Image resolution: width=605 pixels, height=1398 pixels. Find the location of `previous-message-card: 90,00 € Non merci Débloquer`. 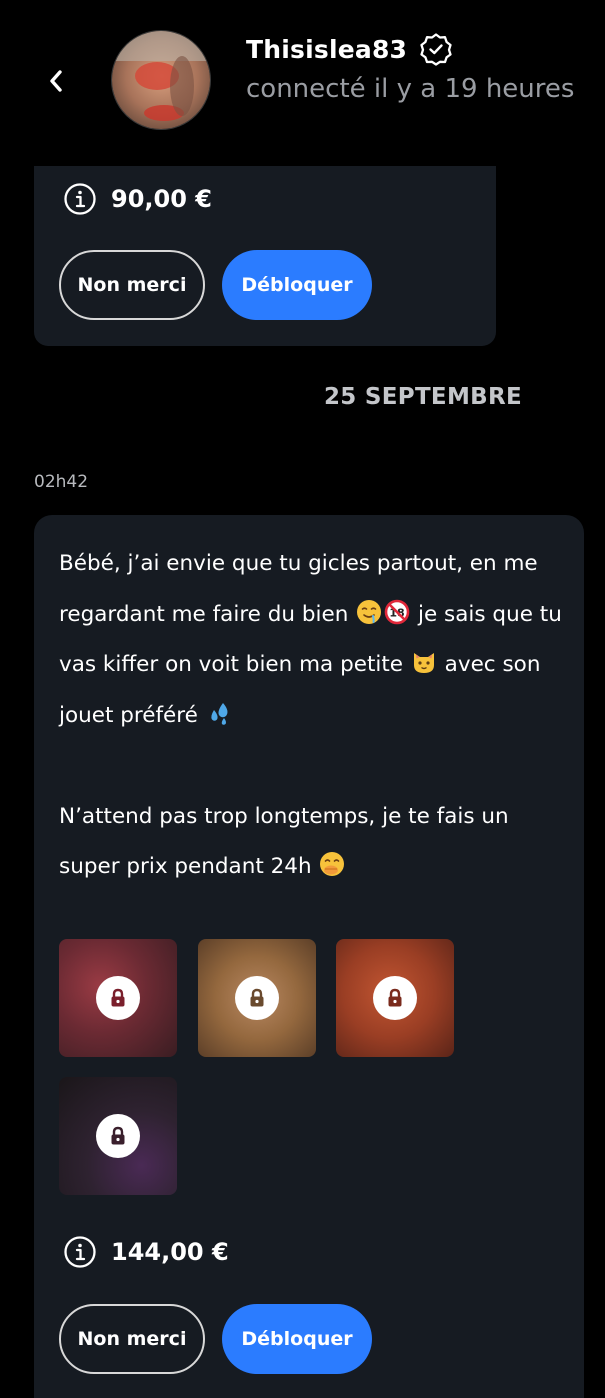

previous-message-card: 90,00 € Non merci Débloquer is located at coordinates (265, 256).